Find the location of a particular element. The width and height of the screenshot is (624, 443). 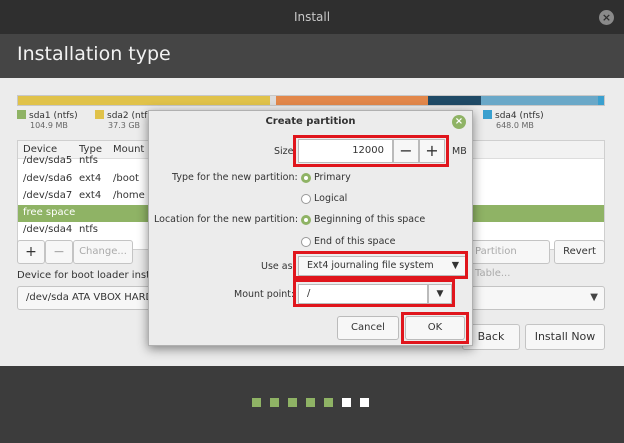

legend-size: 37.3 GB is located at coordinates (124, 125).